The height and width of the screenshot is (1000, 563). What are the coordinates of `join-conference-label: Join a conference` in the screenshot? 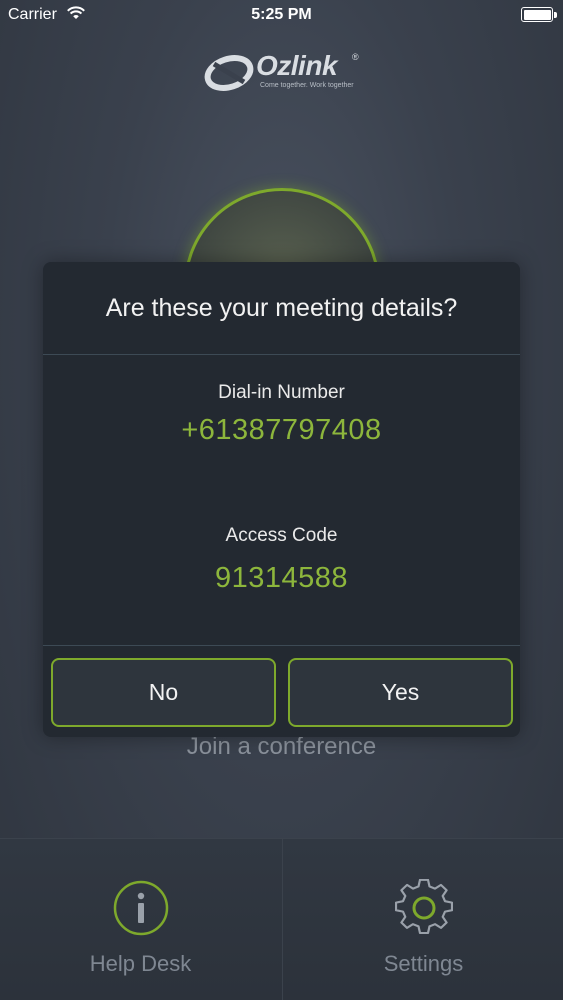 It's located at (281, 746).